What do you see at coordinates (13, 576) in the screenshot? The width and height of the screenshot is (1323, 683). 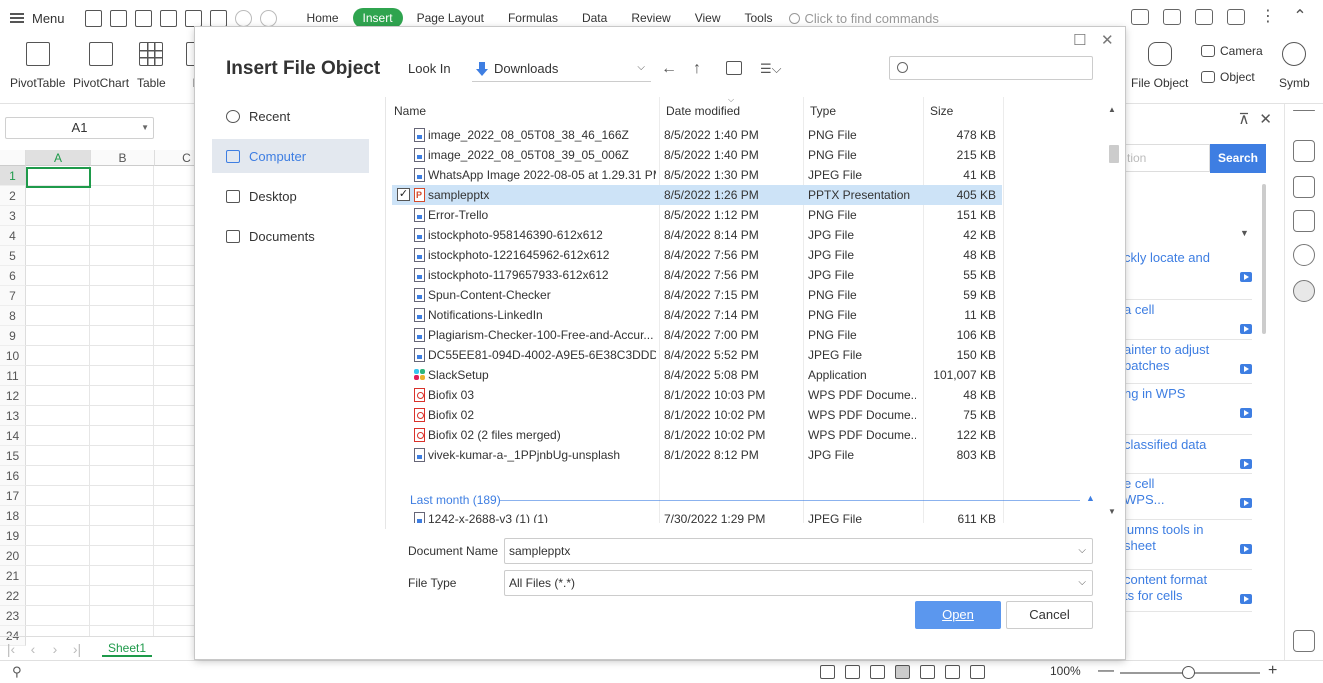 I see `row-header: 21` at bounding box center [13, 576].